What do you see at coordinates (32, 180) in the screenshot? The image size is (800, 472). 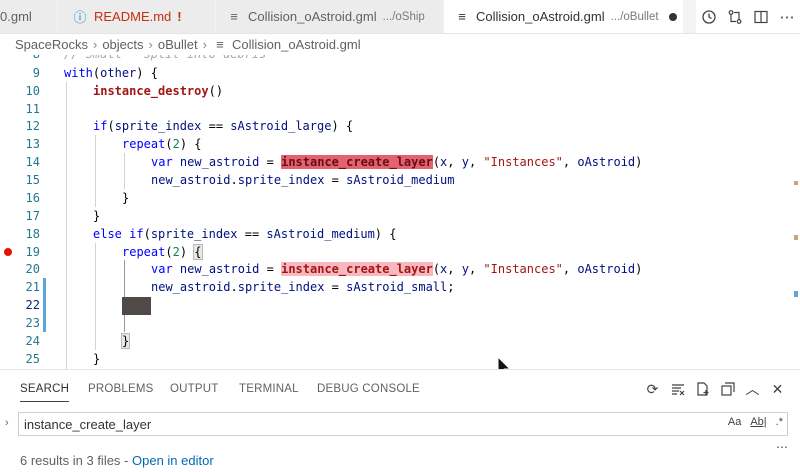 I see `line-number: 15` at bounding box center [32, 180].